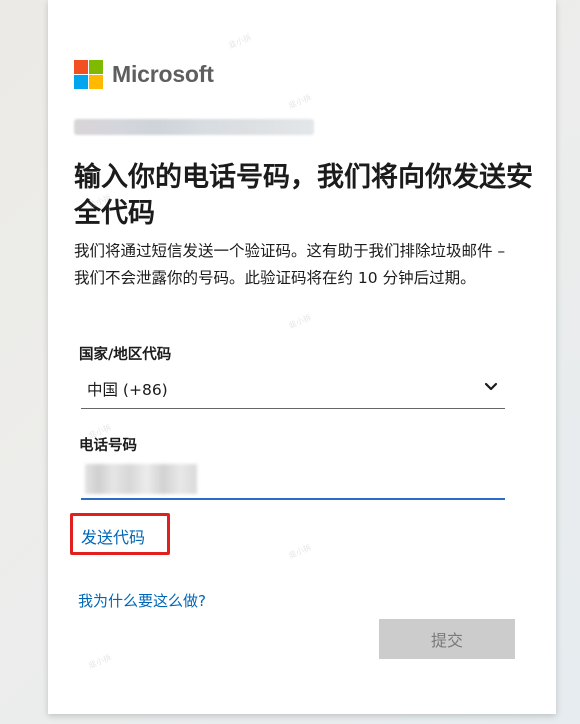 This screenshot has height=724, width=580. What do you see at coordinates (125, 355) in the screenshot?
I see `country-code-label: 国家/地区代码` at bounding box center [125, 355].